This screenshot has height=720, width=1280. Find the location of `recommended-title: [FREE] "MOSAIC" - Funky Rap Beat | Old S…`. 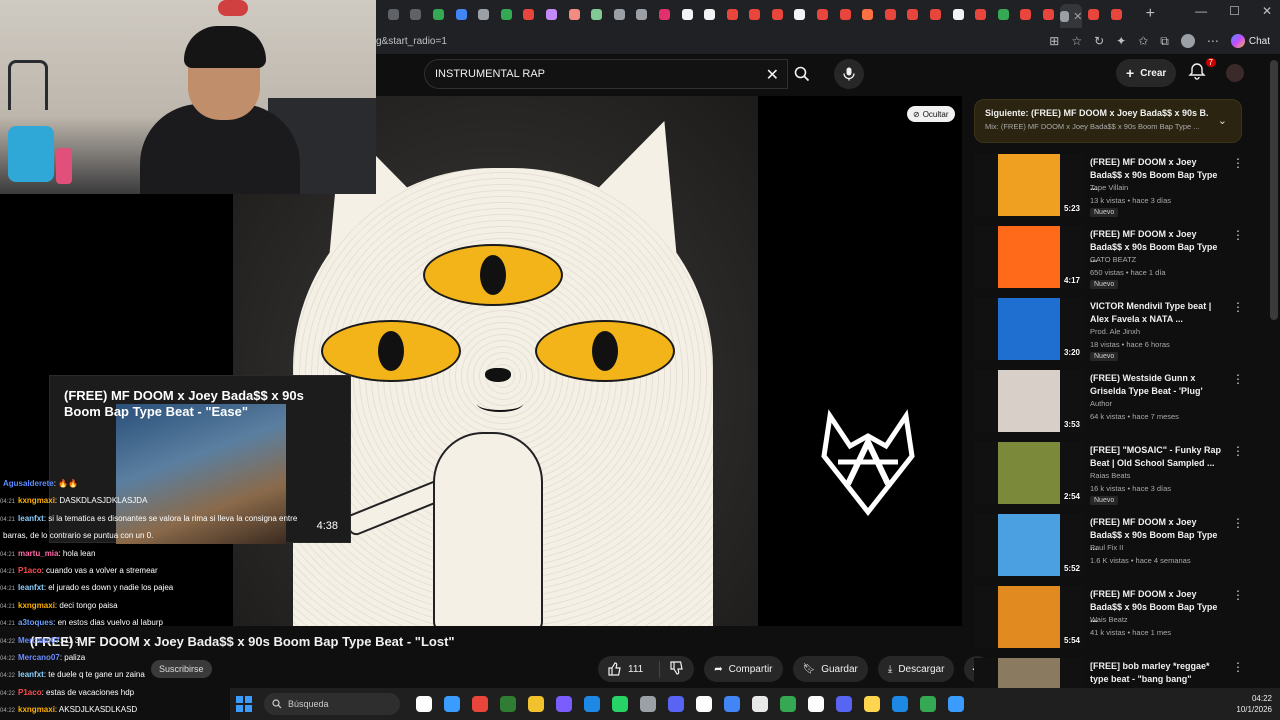

recommended-title: [FREE] "MOSAIC" - Funky Rap Beat | Old S… is located at coordinates (1158, 456).